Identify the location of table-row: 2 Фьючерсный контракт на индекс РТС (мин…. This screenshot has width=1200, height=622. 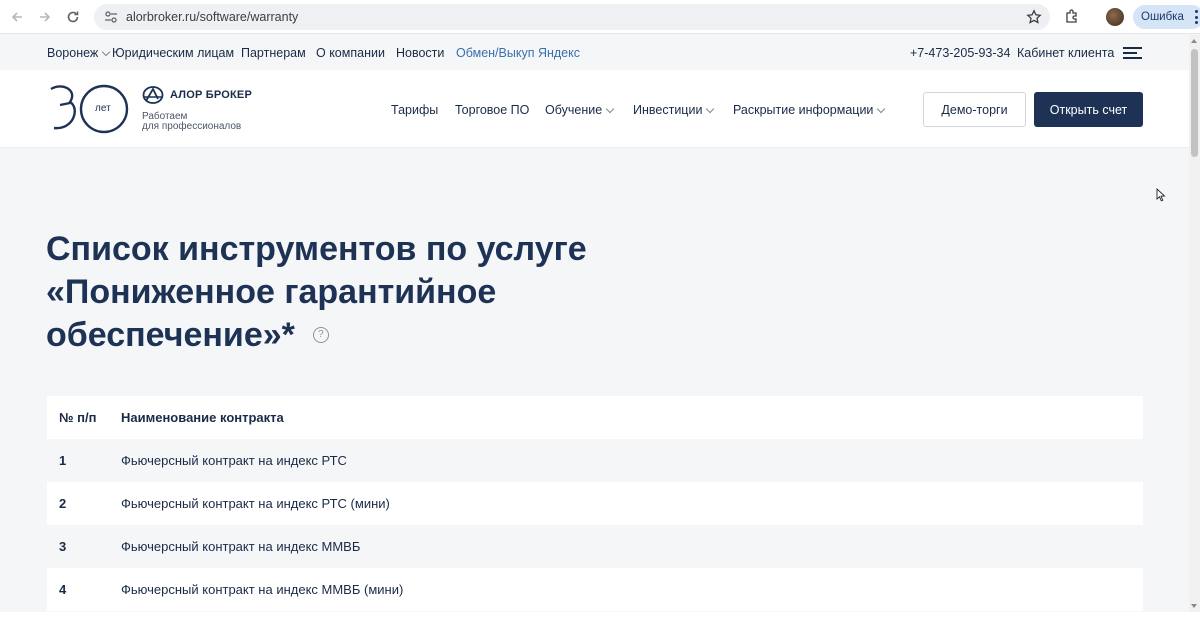
(595, 503).